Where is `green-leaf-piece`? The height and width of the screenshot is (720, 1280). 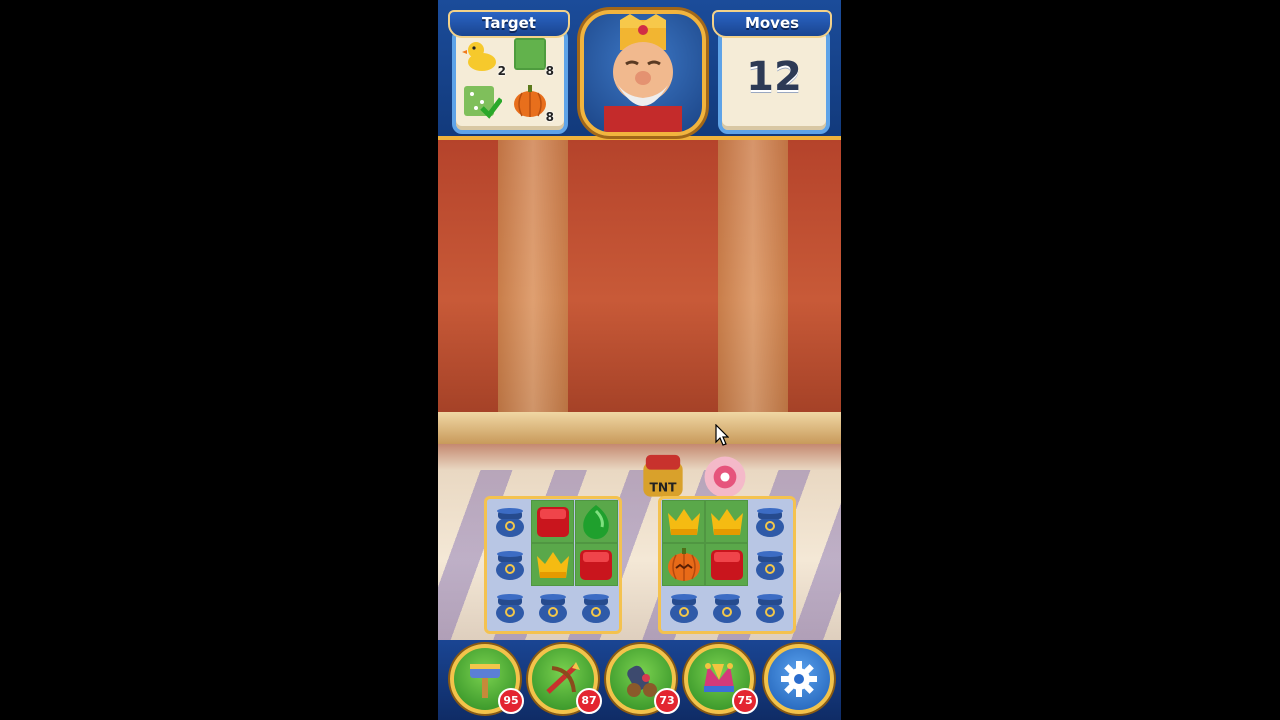
green-leaf-piece is located at coordinates (596, 521).